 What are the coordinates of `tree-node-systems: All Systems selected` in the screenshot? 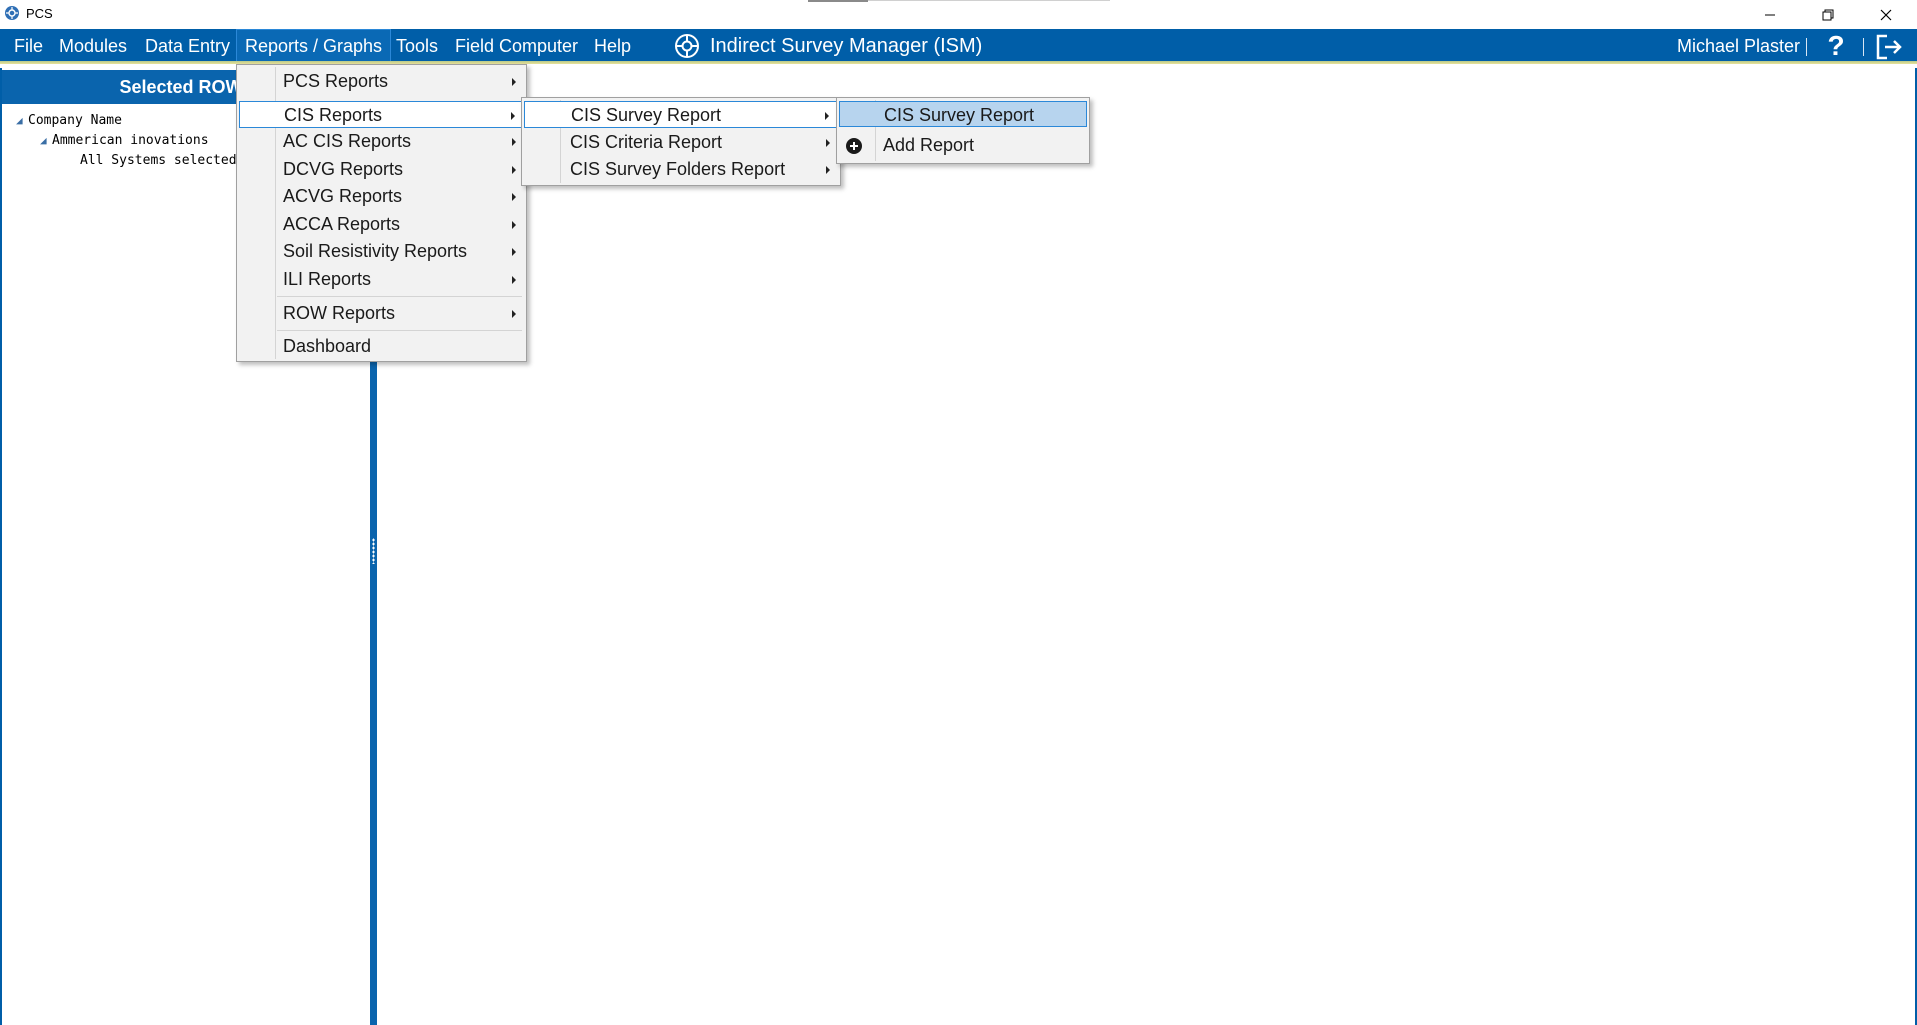 It's located at (158, 161).